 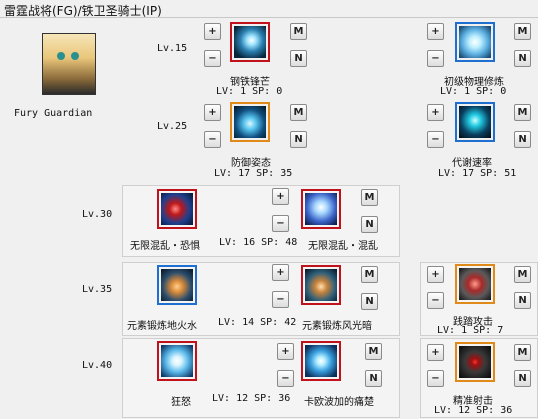 I want to click on level-label: Lv.25, so click(x=172, y=126).